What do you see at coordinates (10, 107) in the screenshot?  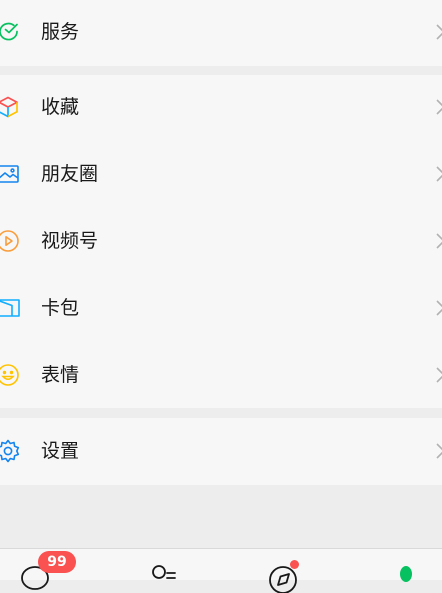 I see `favorites-cube-icon` at bounding box center [10, 107].